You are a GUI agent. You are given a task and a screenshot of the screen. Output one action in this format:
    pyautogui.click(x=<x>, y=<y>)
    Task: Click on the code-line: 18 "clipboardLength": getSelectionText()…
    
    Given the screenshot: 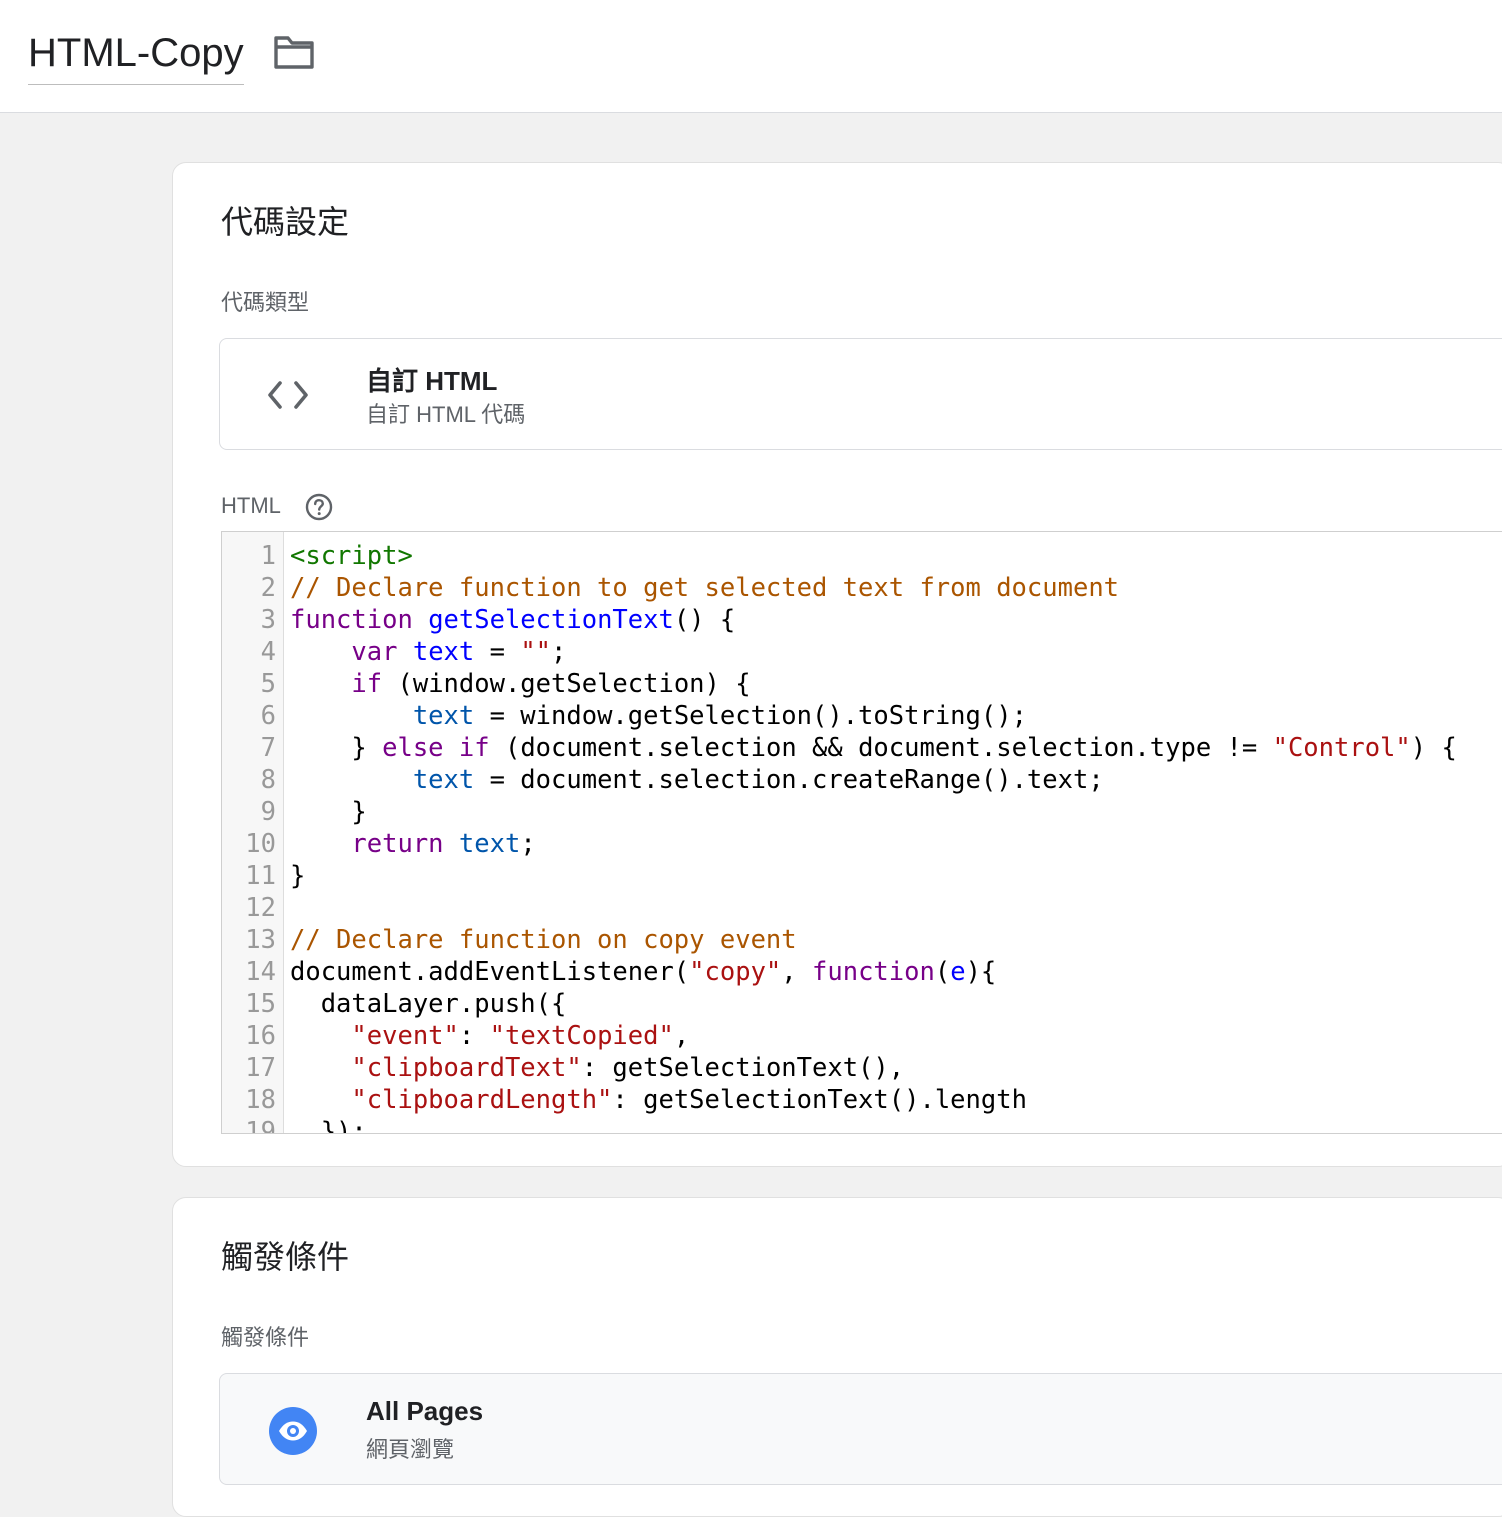 What is the action you would take?
    pyautogui.click(x=839, y=1100)
    